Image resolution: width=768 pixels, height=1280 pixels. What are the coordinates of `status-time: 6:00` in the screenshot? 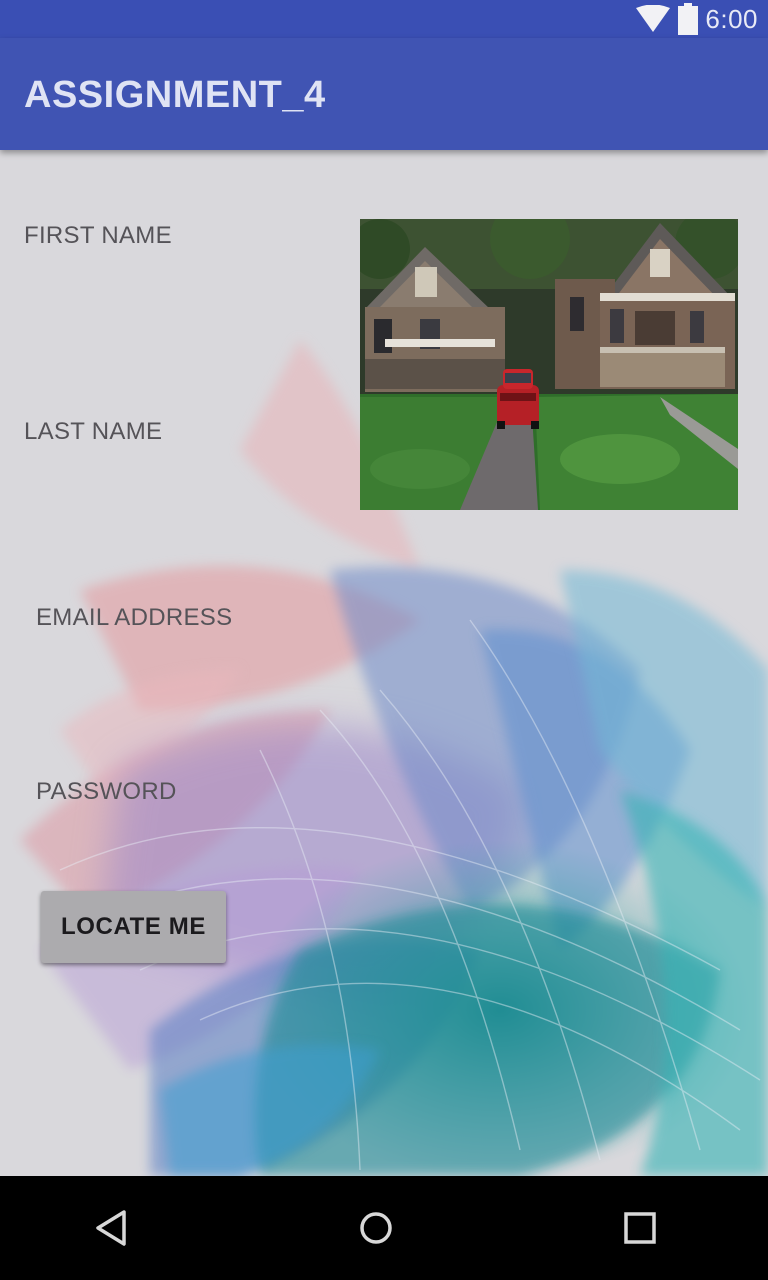 It's located at (731, 18).